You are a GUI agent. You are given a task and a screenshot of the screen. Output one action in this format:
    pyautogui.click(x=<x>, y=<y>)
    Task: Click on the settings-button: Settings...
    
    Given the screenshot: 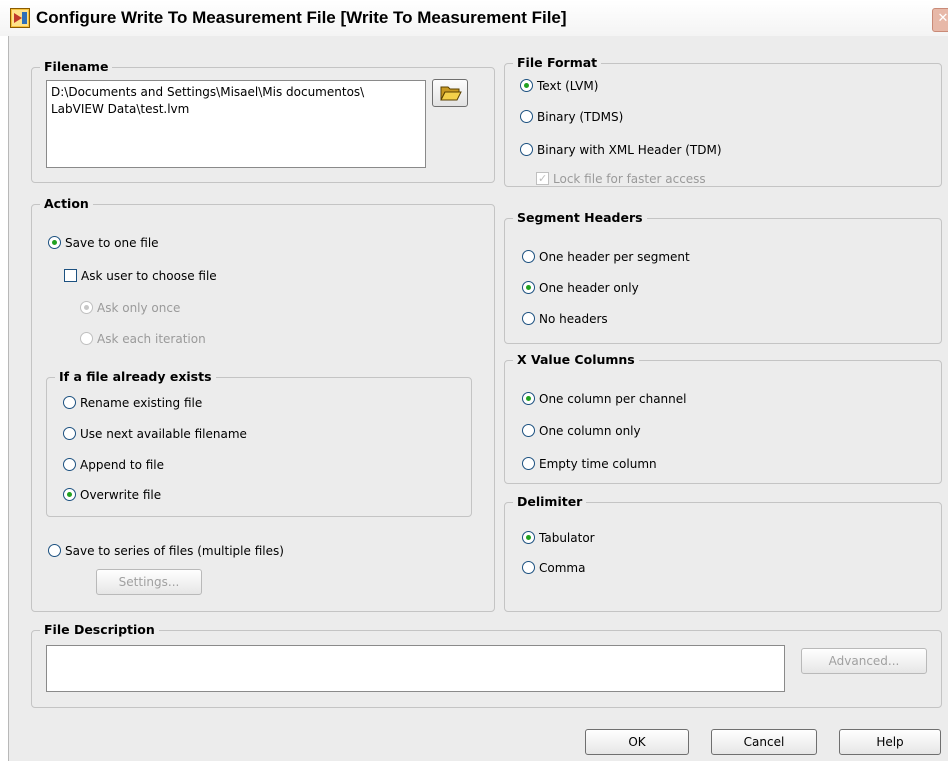 What is the action you would take?
    pyautogui.click(x=149, y=582)
    